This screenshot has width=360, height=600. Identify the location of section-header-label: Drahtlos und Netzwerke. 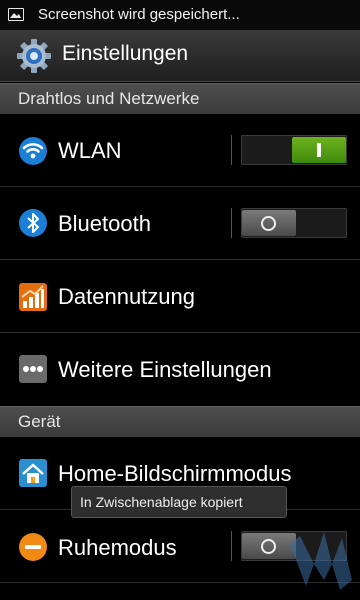
(109, 98).